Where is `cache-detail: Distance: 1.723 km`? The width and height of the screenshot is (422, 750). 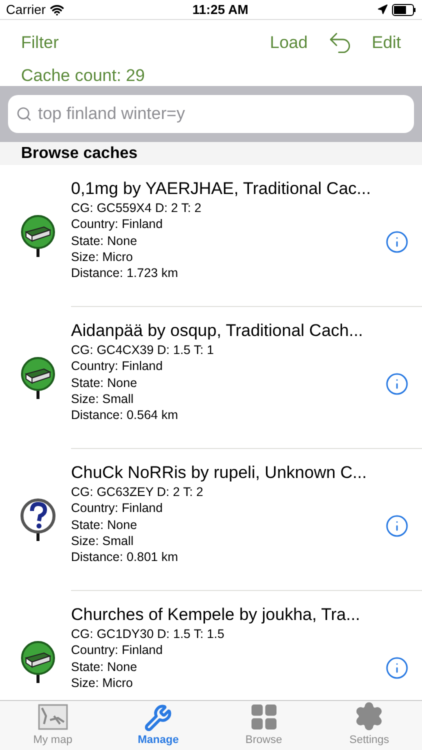 cache-detail: Distance: 1.723 km is located at coordinates (125, 273).